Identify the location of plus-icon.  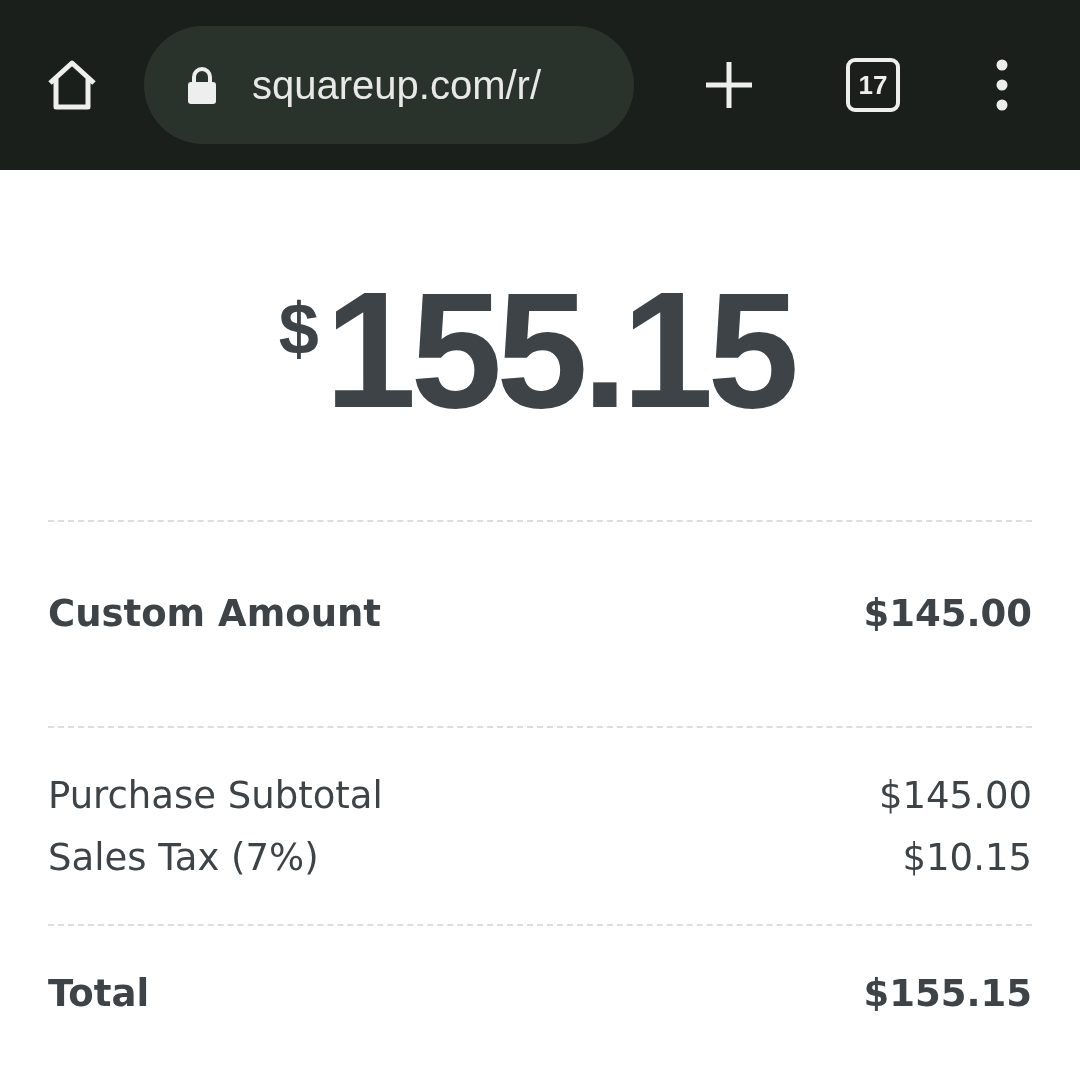
(729, 85).